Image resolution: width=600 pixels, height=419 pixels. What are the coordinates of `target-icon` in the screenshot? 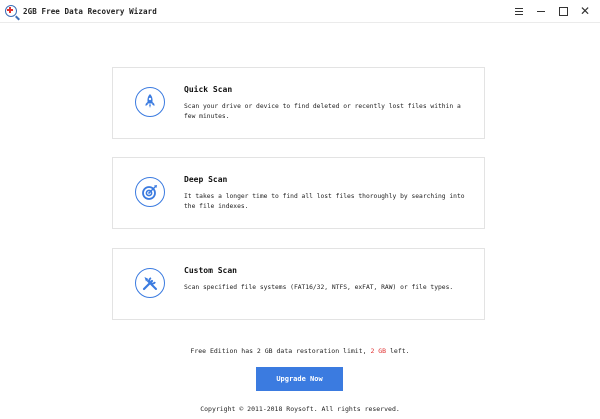 It's located at (150, 192).